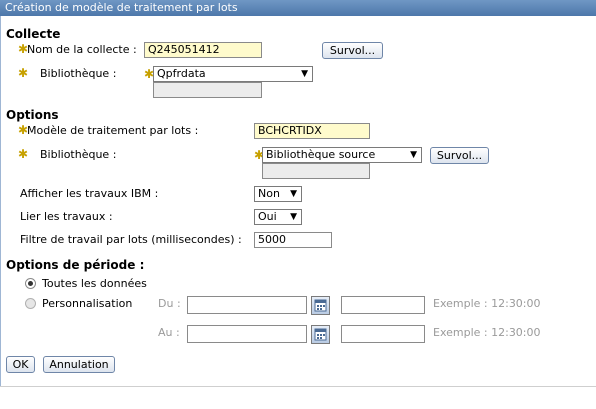 The height and width of the screenshot is (409, 596). I want to click on from-label: Du :, so click(169, 303).